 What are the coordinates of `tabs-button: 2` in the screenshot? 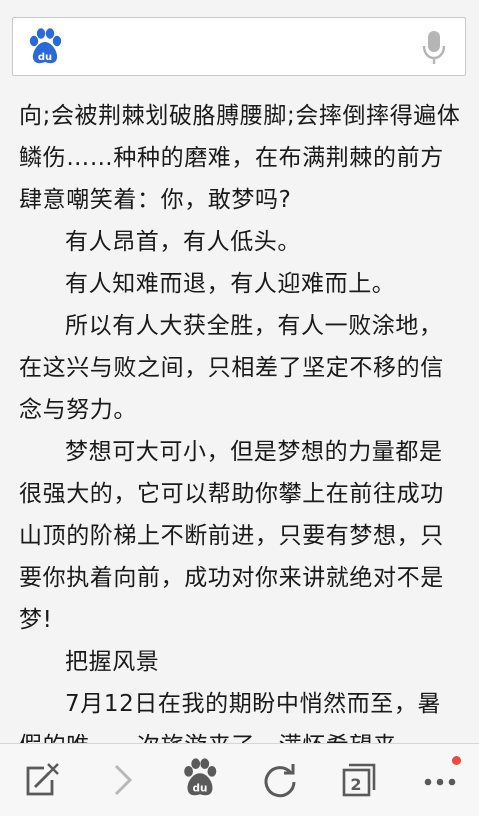 It's located at (359, 780).